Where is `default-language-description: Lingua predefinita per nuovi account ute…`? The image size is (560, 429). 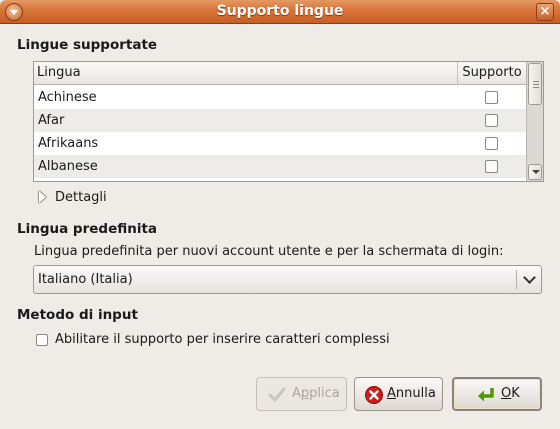
default-language-description: Lingua predefinita per nuovi account ute… is located at coordinates (269, 251).